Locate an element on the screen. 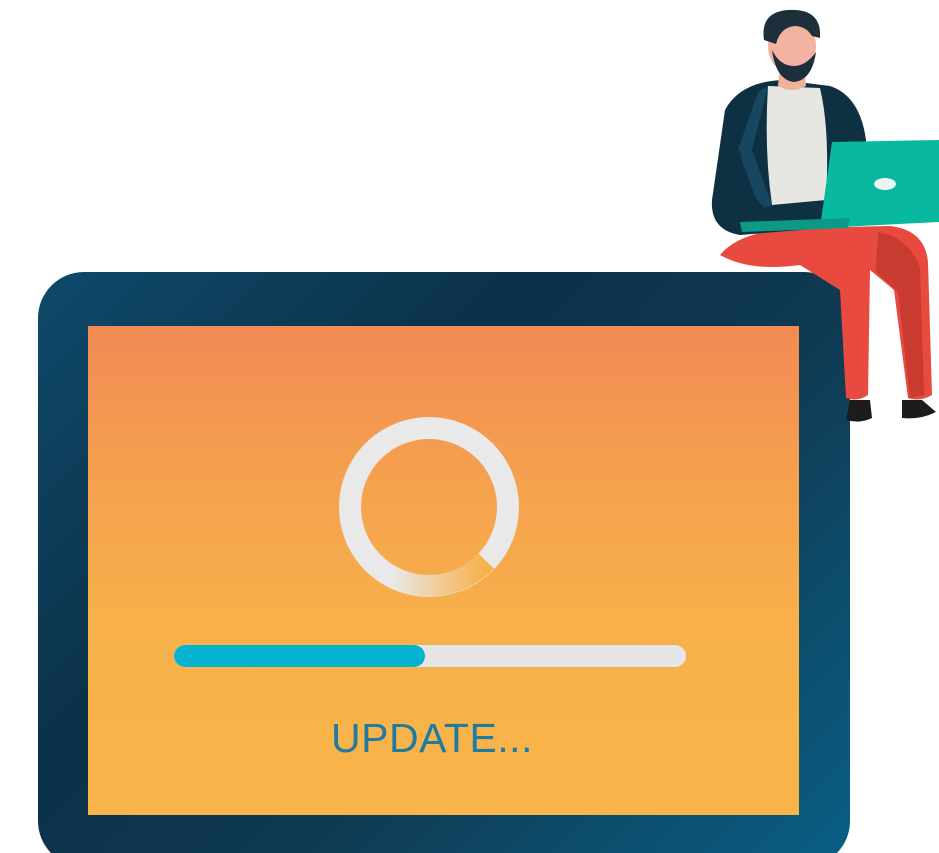 This screenshot has height=853, width=939. spinner-progress-arc is located at coordinates (439, 575).